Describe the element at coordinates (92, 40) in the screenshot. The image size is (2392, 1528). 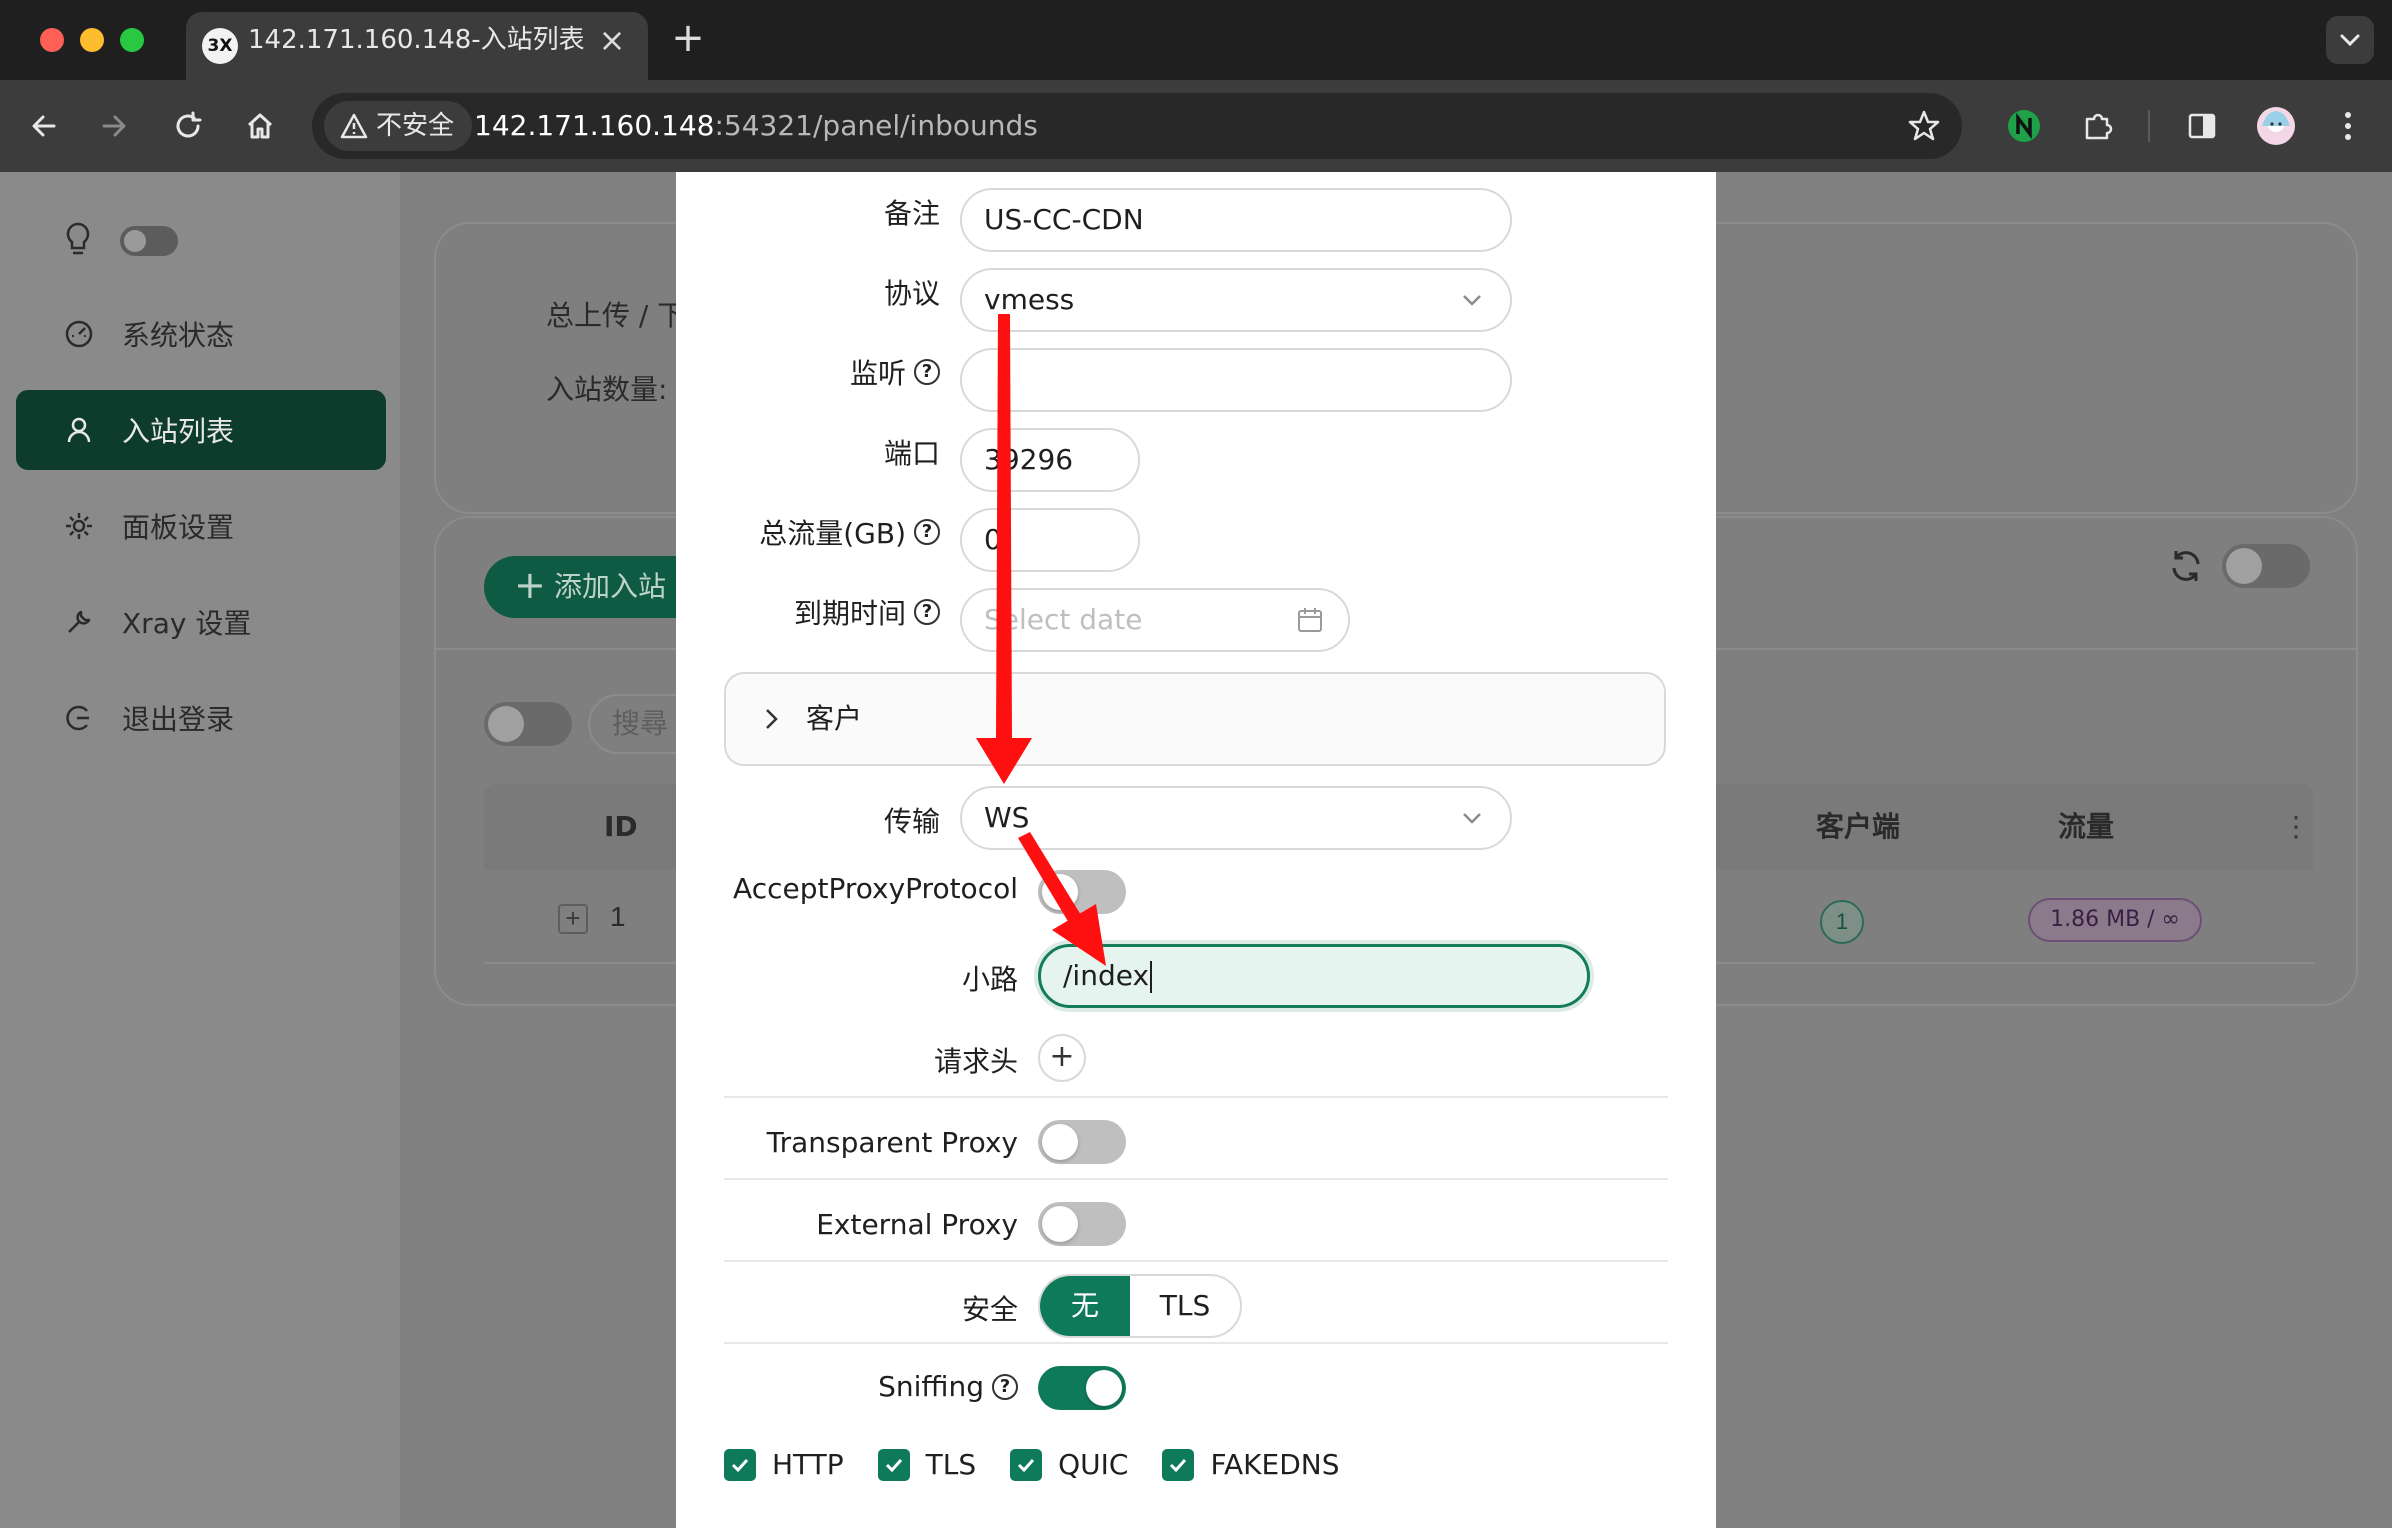
I see `window-minimize-button` at that location.